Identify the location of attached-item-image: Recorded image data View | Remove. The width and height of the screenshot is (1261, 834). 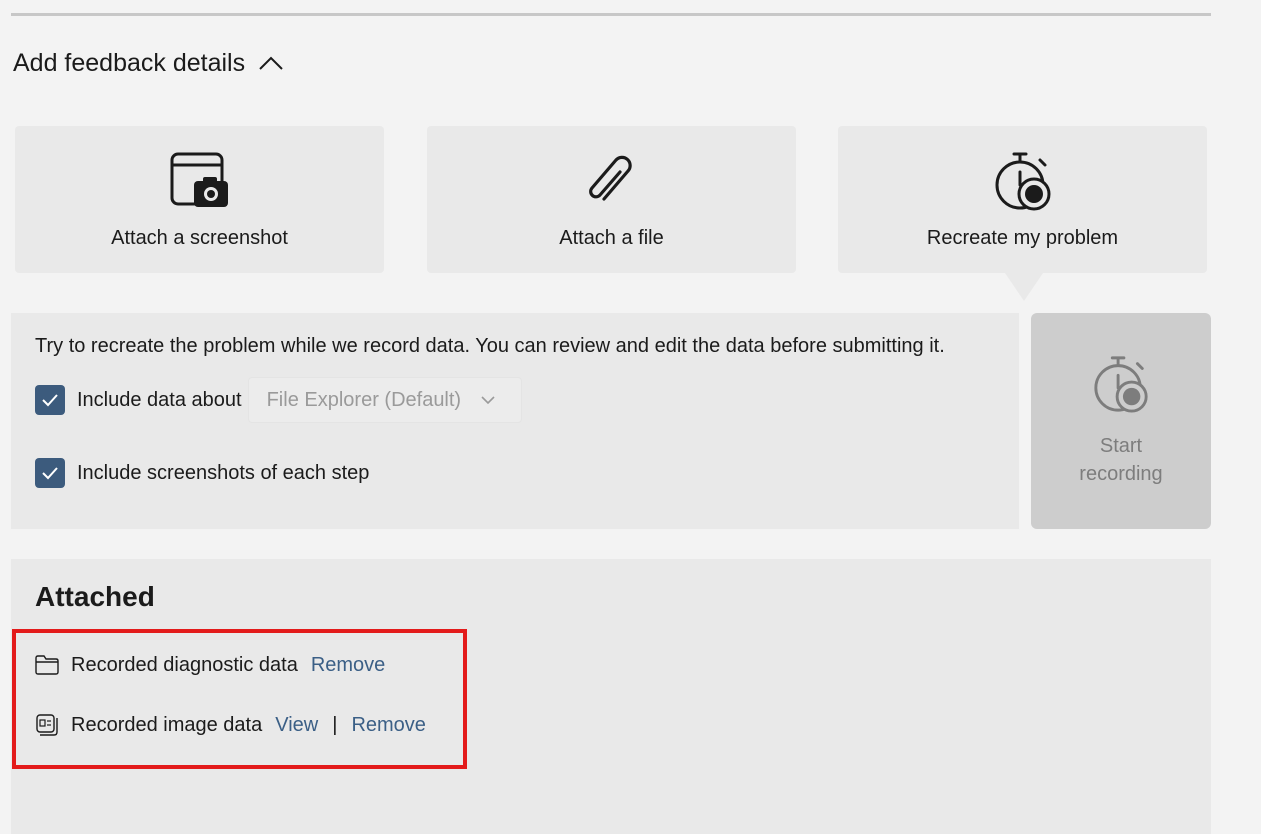
(230, 725).